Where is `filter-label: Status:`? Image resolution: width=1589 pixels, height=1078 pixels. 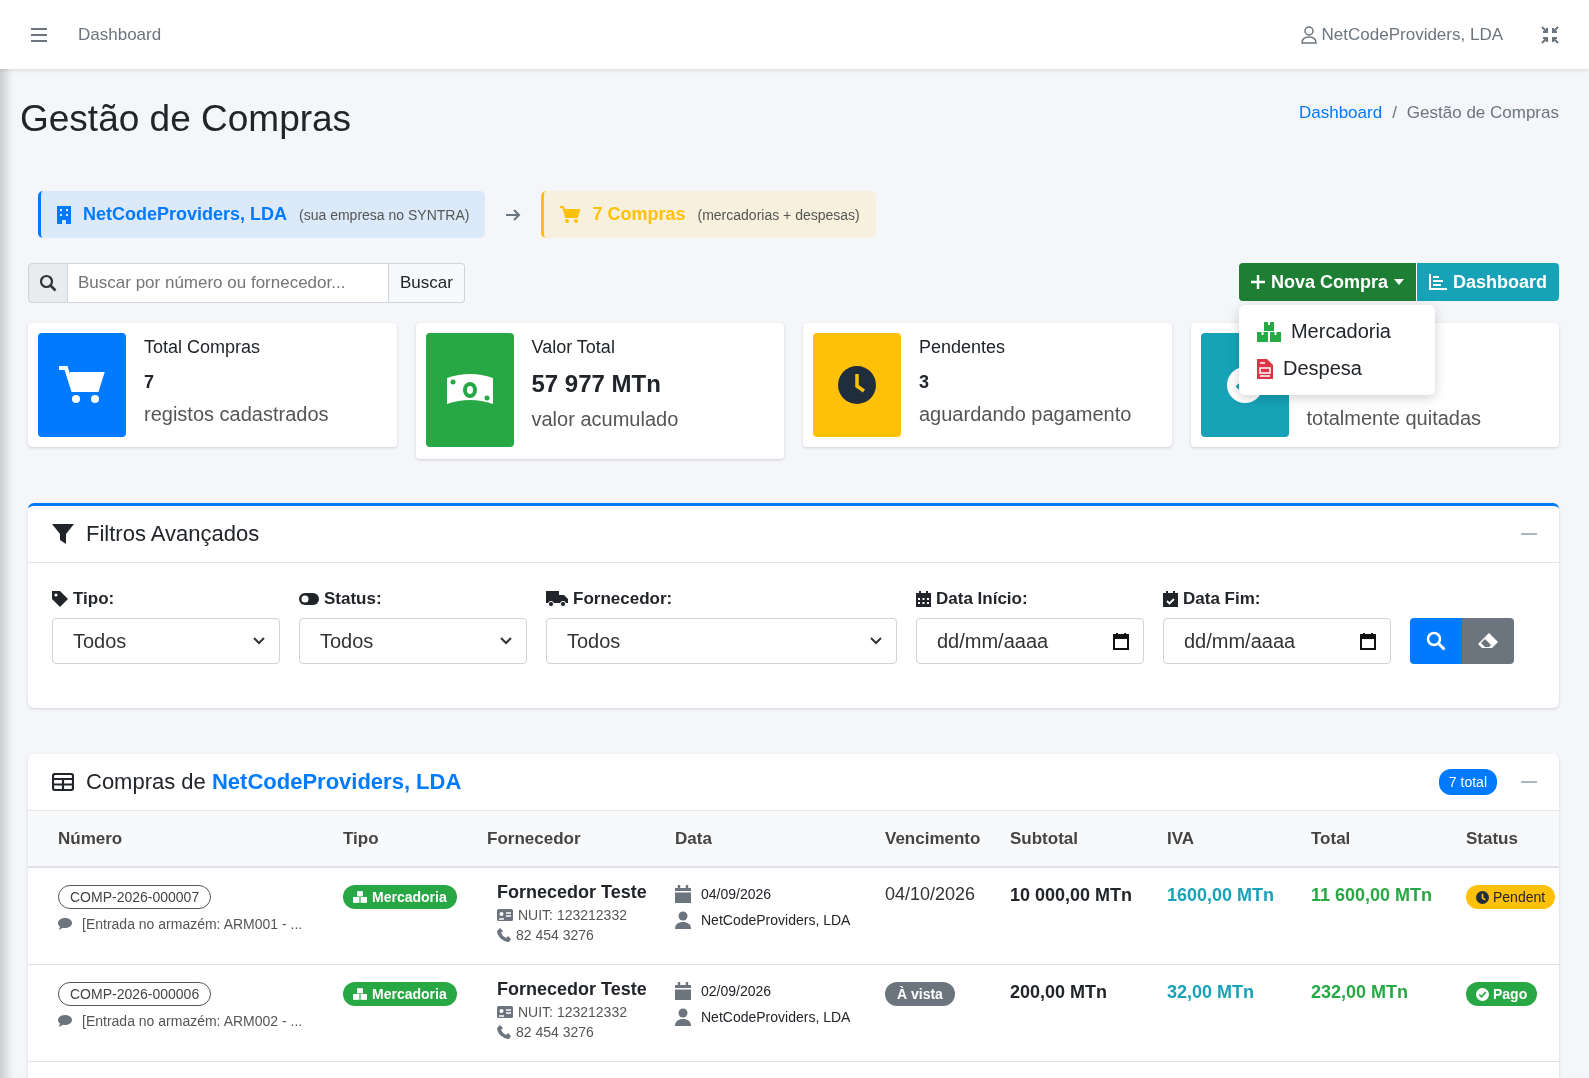 filter-label: Status: is located at coordinates (353, 599).